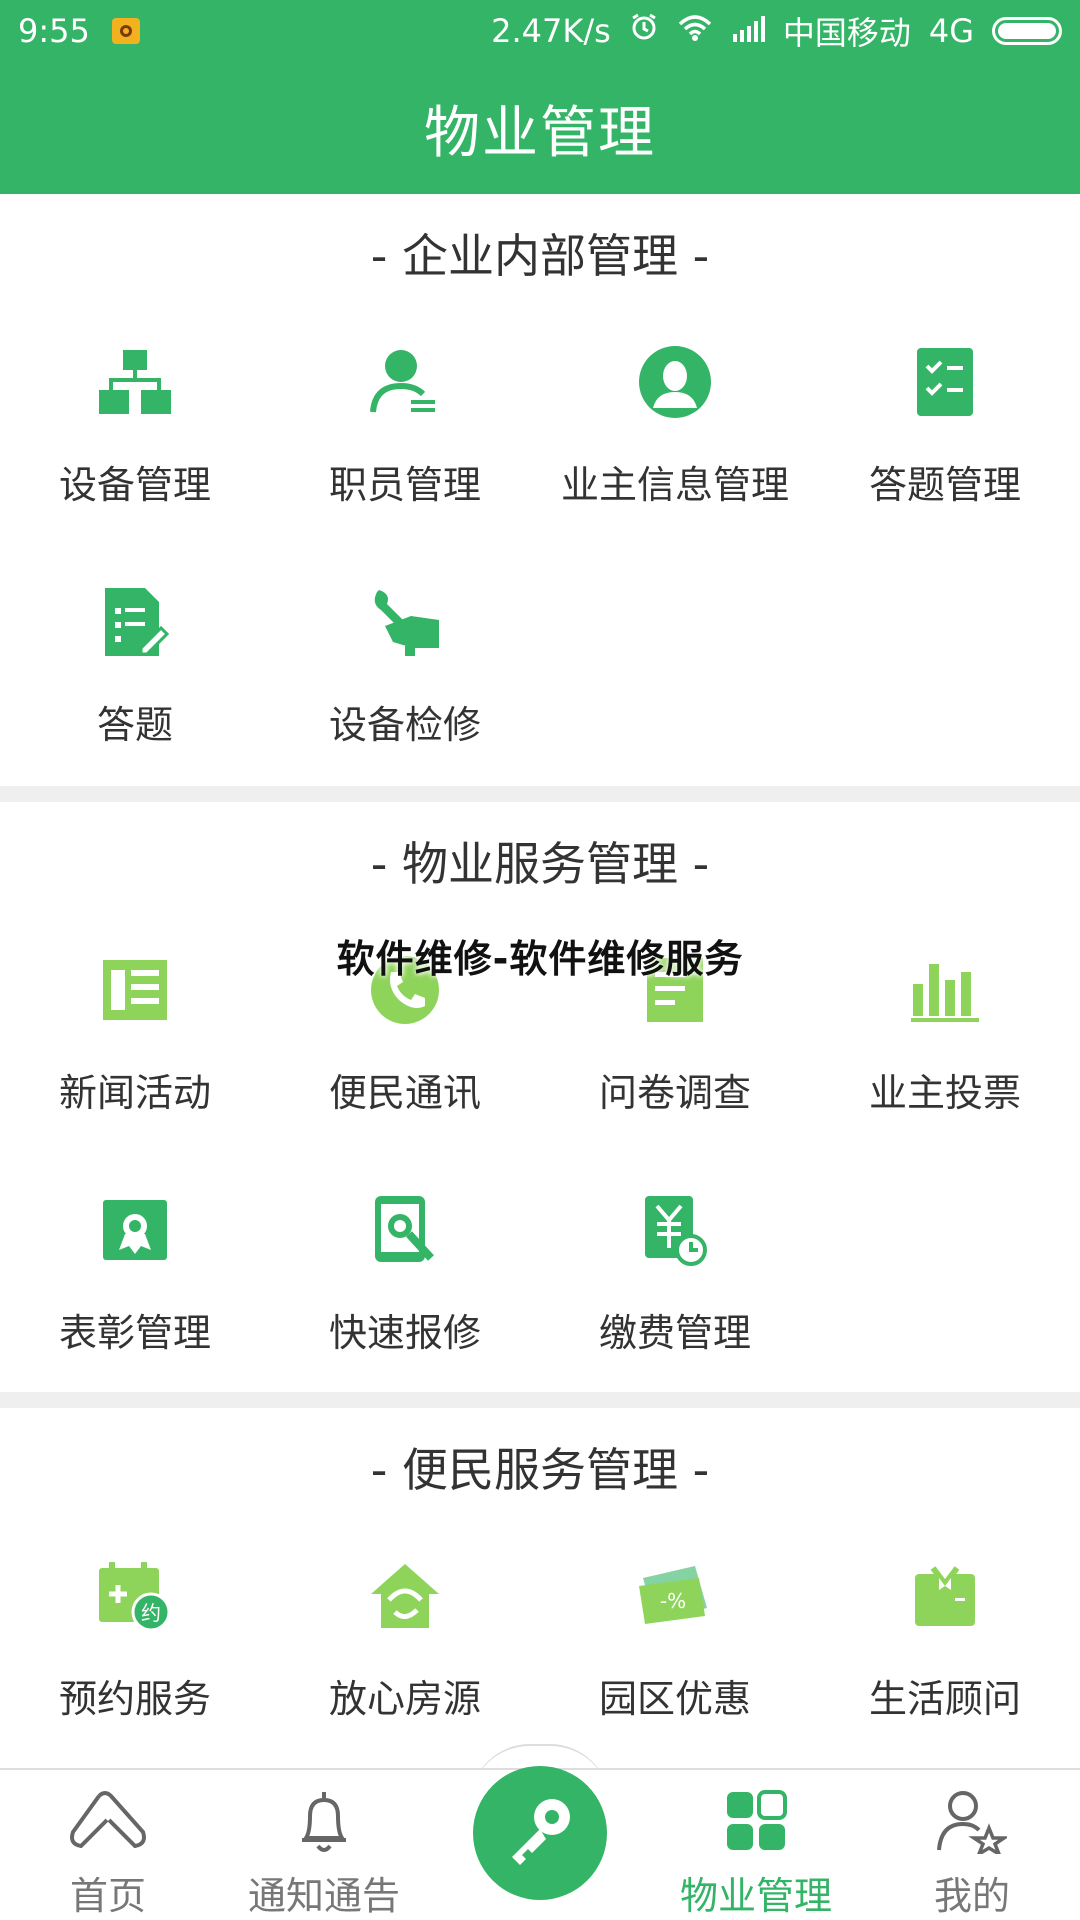 This screenshot has width=1080, height=1920. Describe the element at coordinates (134, 1333) in the screenshot. I see `menu-item-label: 表彰管理` at that location.